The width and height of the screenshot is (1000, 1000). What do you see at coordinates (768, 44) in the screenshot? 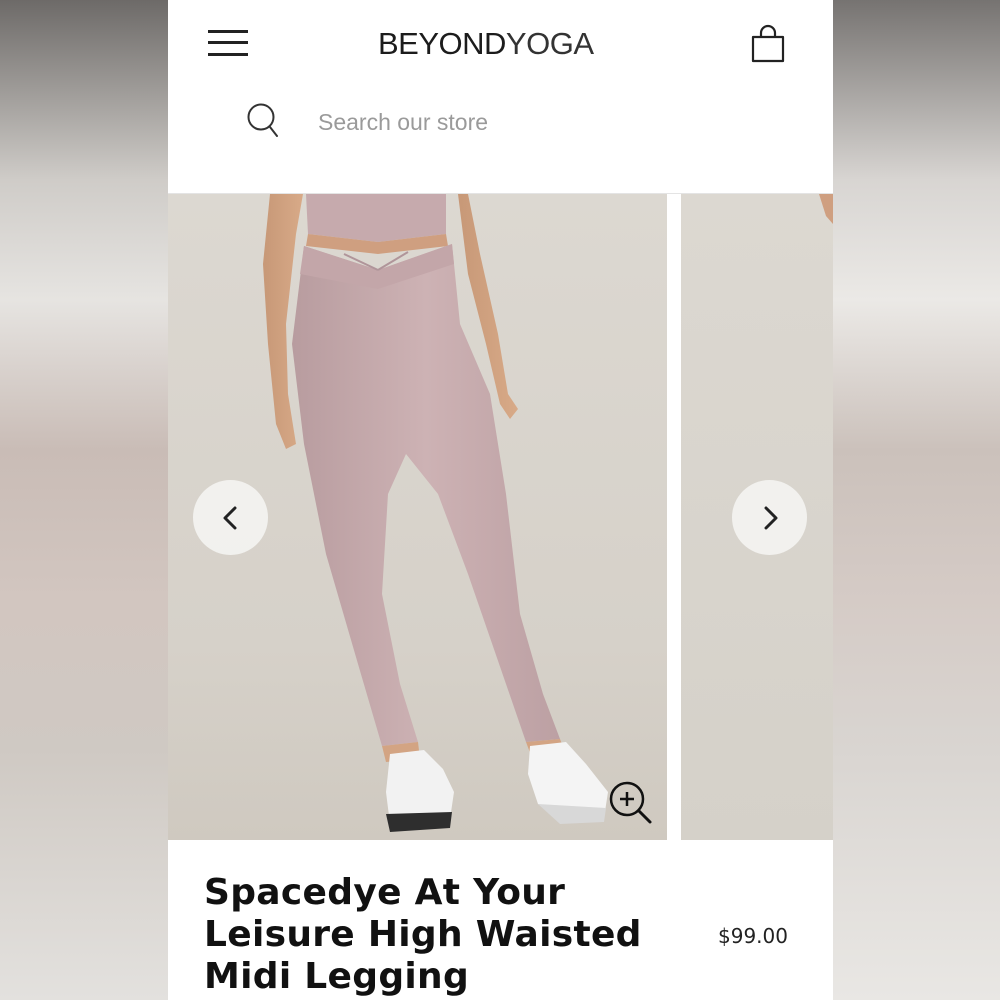
I see `shopping-bag-icon` at bounding box center [768, 44].